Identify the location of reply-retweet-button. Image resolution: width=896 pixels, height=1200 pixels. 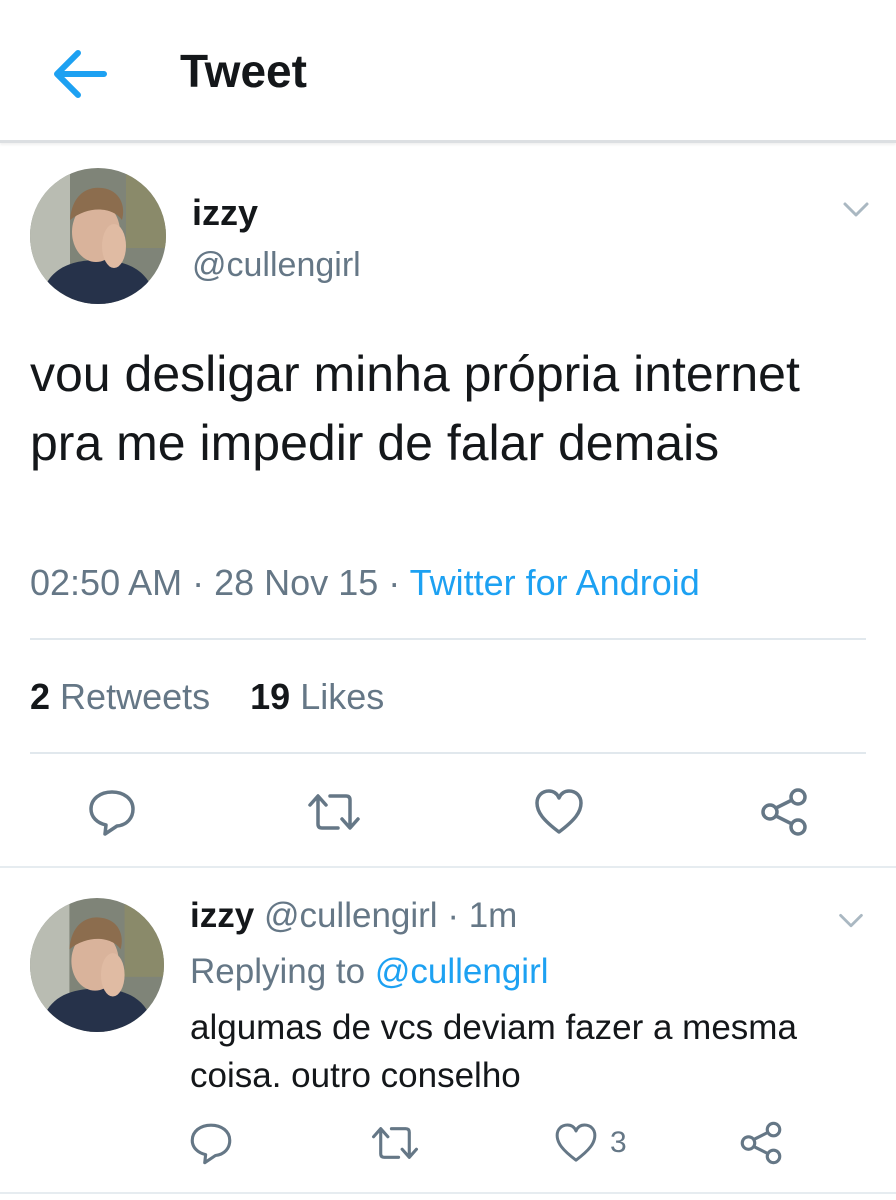
(393, 1143).